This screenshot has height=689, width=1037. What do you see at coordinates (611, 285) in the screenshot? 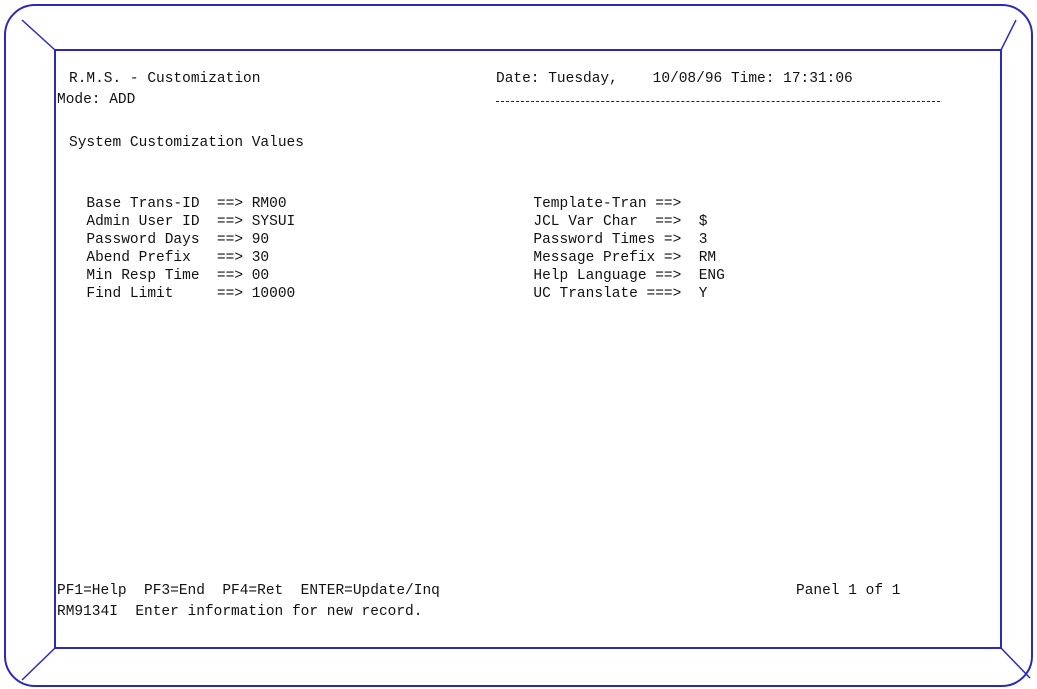
I see `field-uc-translate: UC Translate ===> Y` at bounding box center [611, 285].